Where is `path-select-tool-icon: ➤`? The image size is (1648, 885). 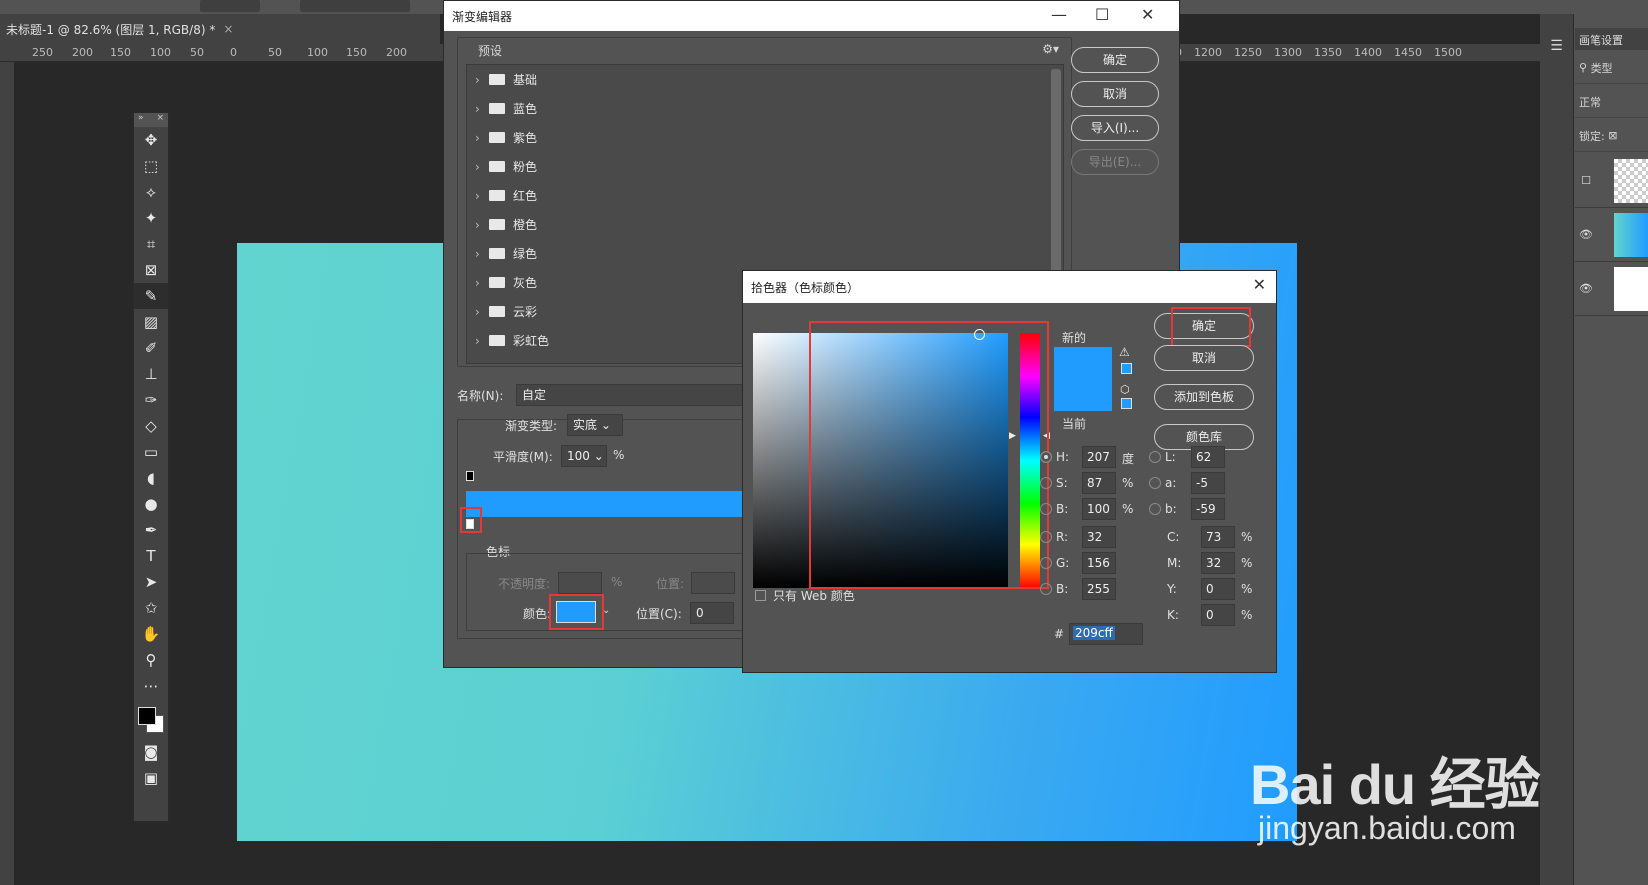
path-select-tool-icon: ➤ is located at coordinates (151, 582).